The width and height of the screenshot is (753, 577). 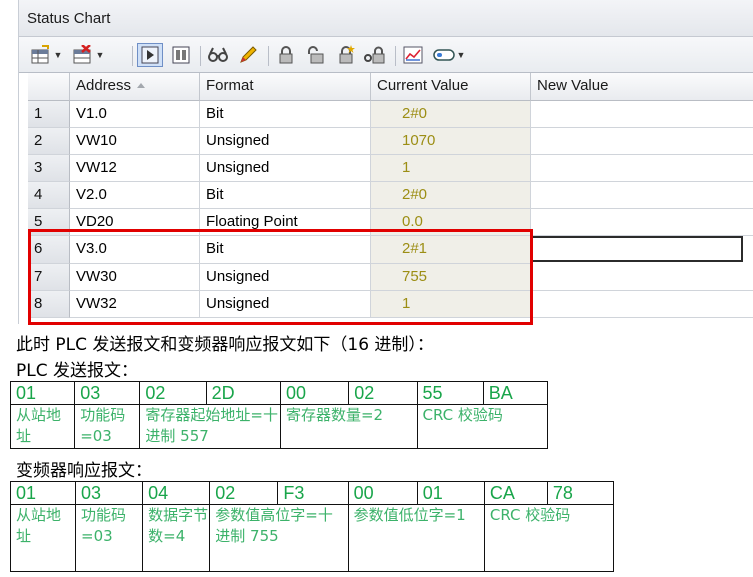 I want to click on lock-icon, so click(x=286, y=55).